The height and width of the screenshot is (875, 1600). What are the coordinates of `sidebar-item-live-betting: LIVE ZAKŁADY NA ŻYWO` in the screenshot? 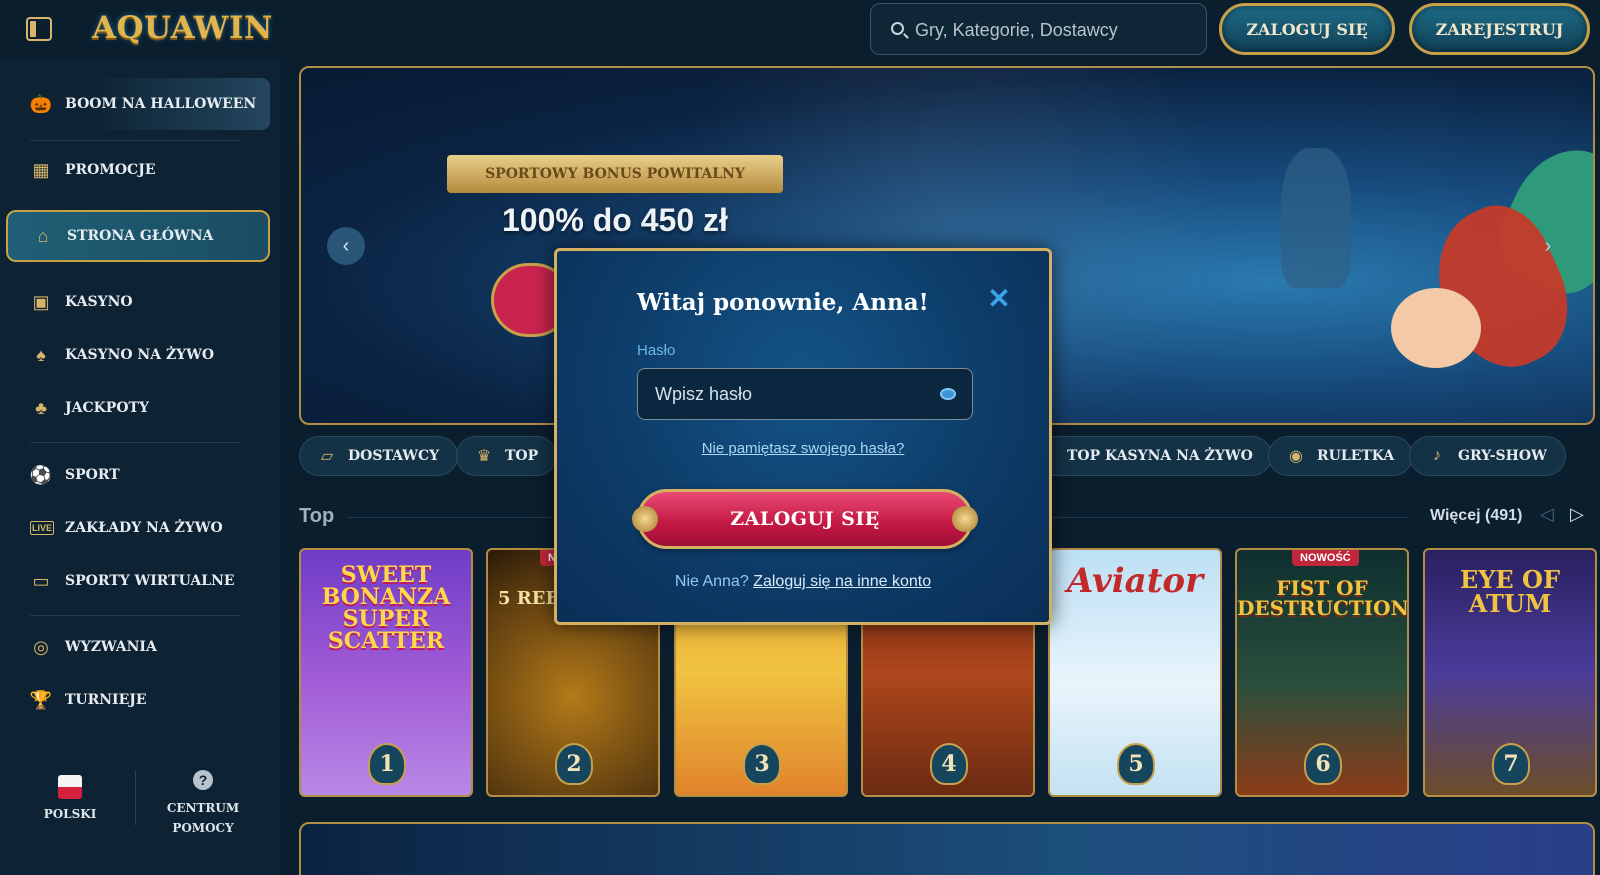 It's located at (138, 528).